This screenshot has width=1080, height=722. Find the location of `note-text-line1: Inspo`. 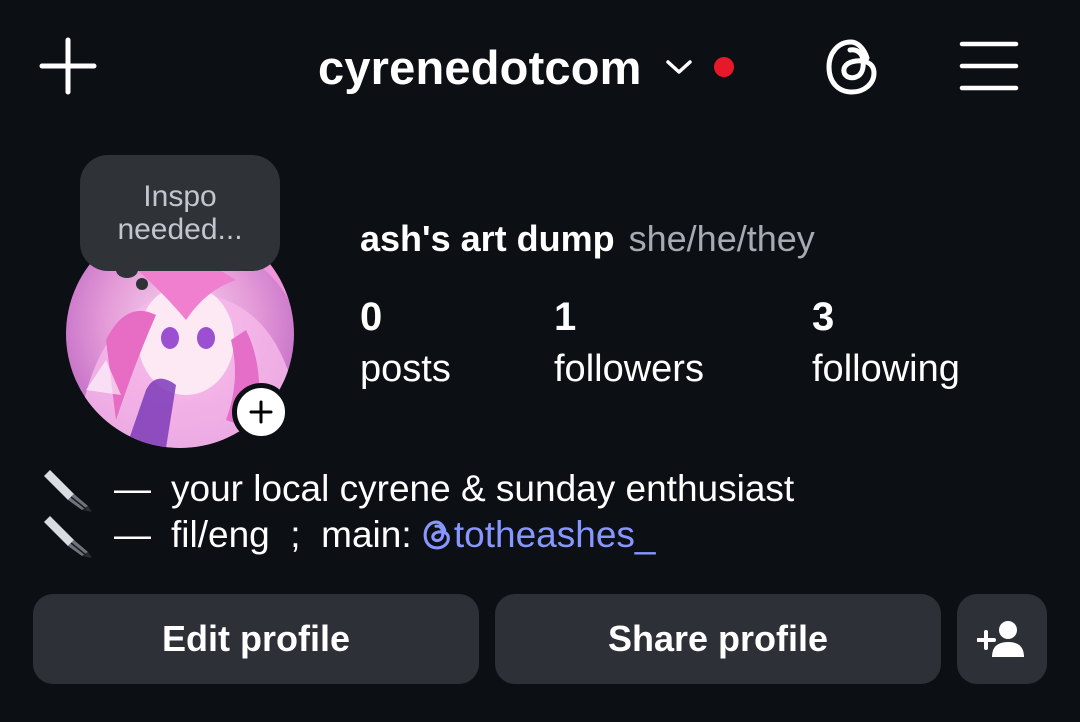

note-text-line1: Inspo is located at coordinates (180, 196).